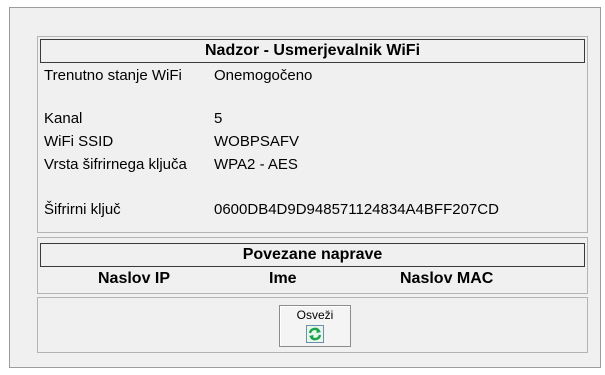  I want to click on value-encryption-key: 0600DB4D9D948571124834A4BFF207CD, so click(356, 209).